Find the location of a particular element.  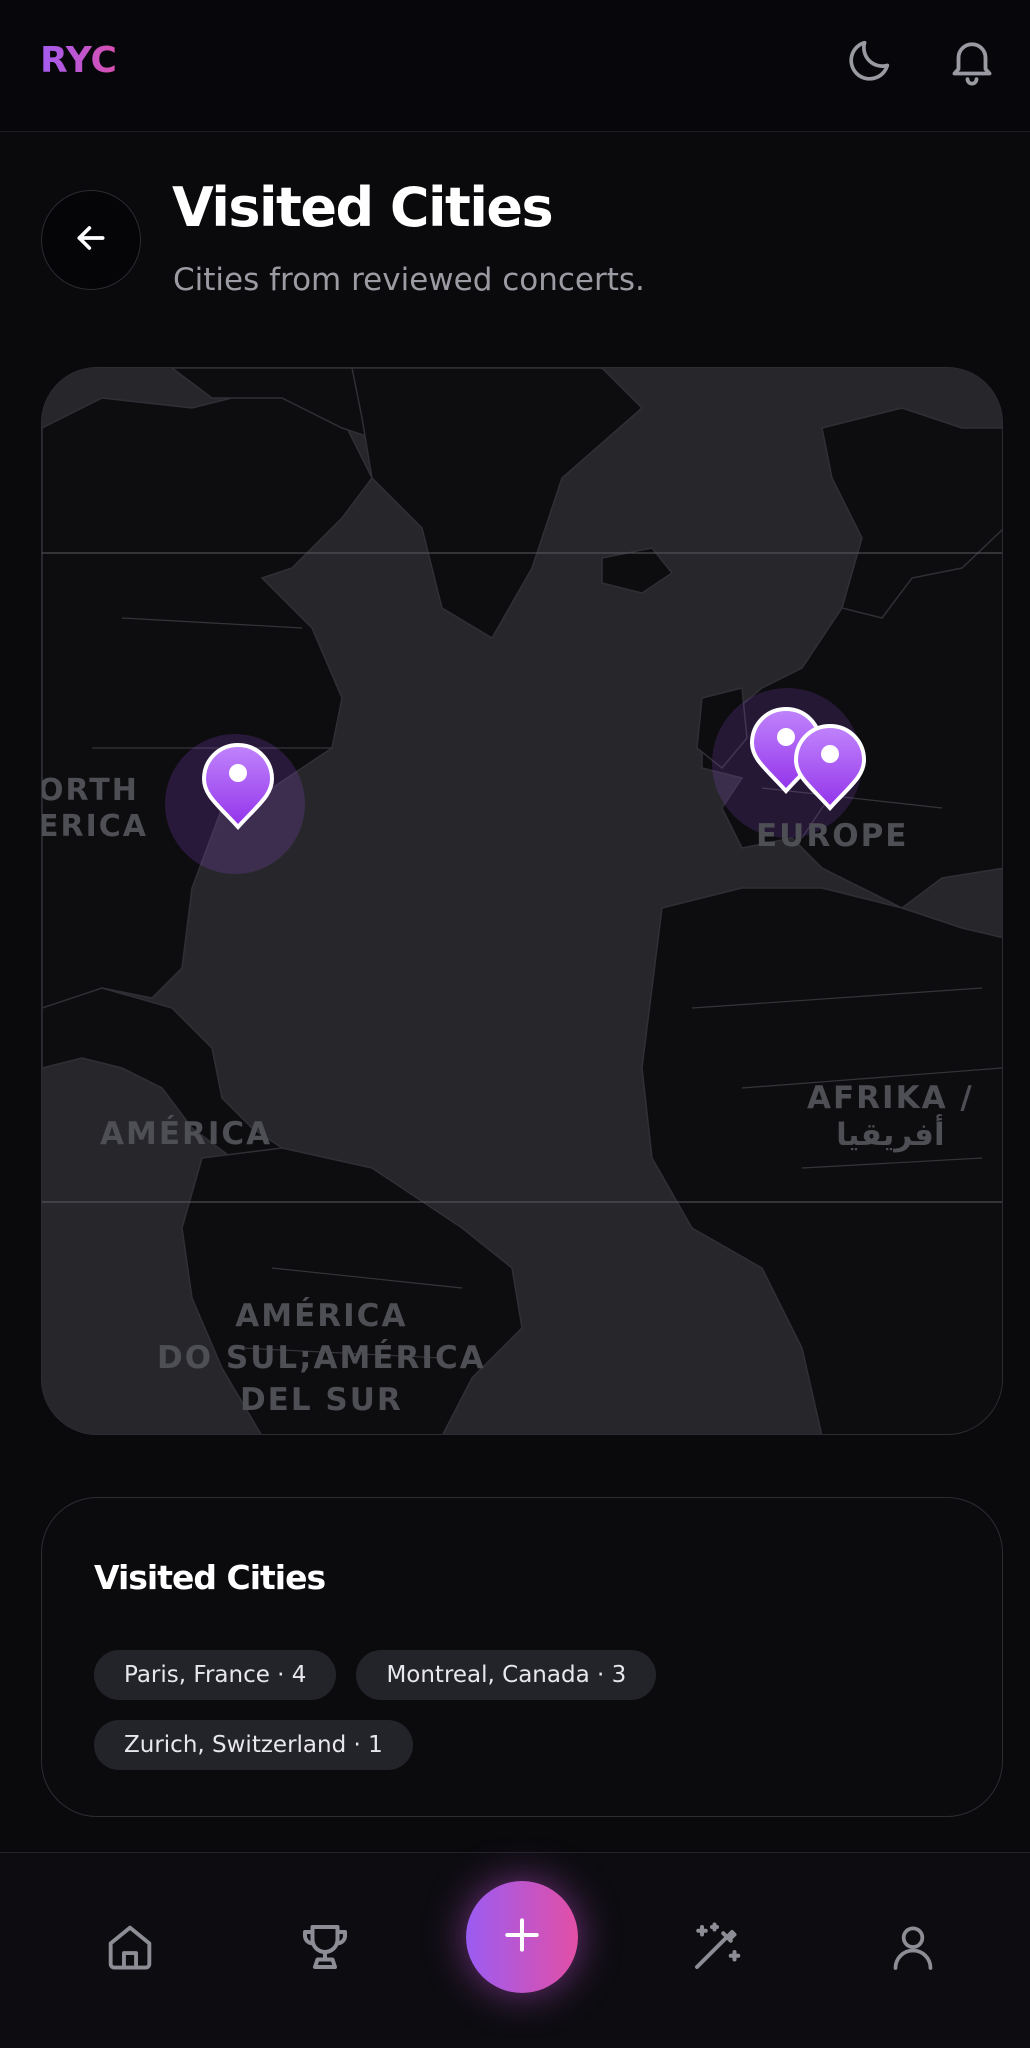

app-logo: RYC is located at coordinates (78, 60).